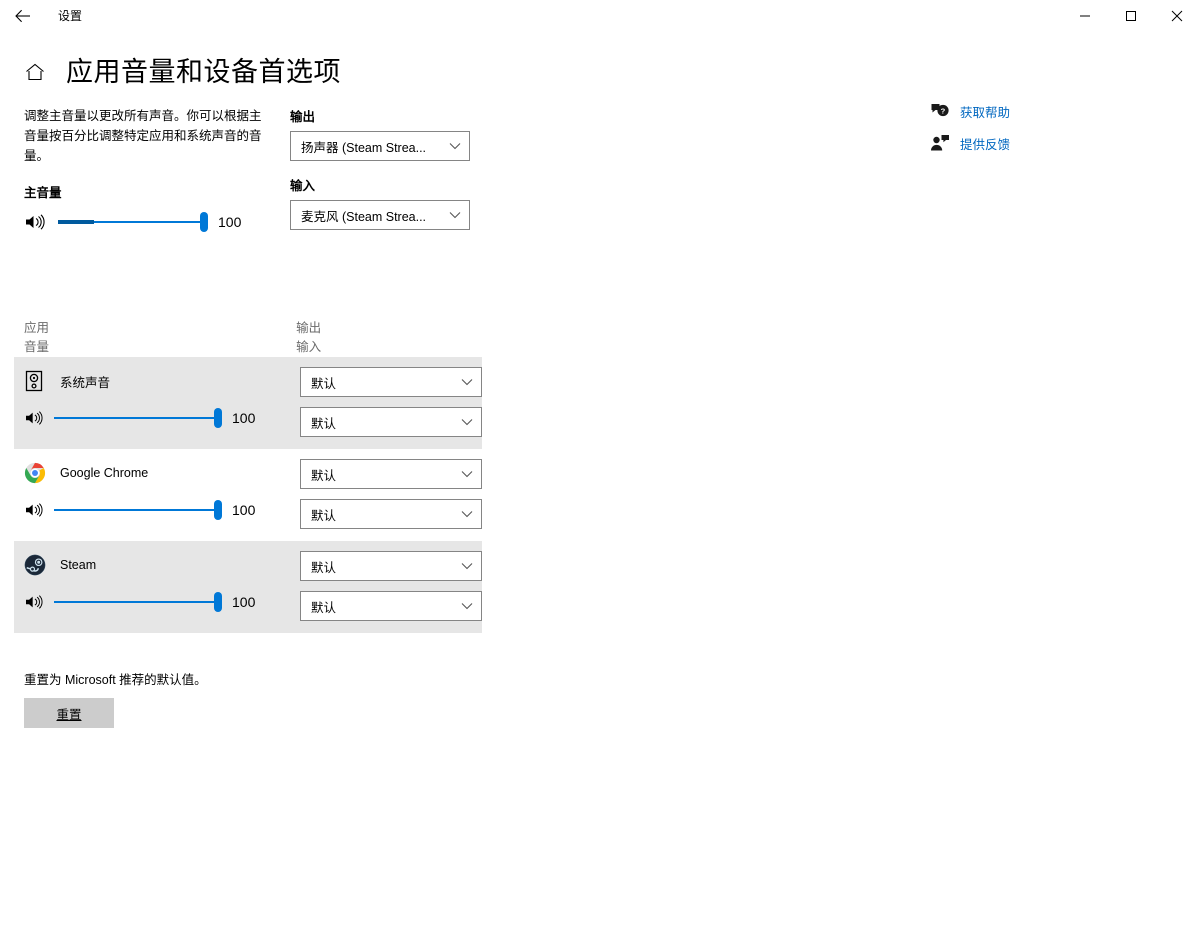 The image size is (1200, 932). I want to click on chrome-icon, so click(38, 473).